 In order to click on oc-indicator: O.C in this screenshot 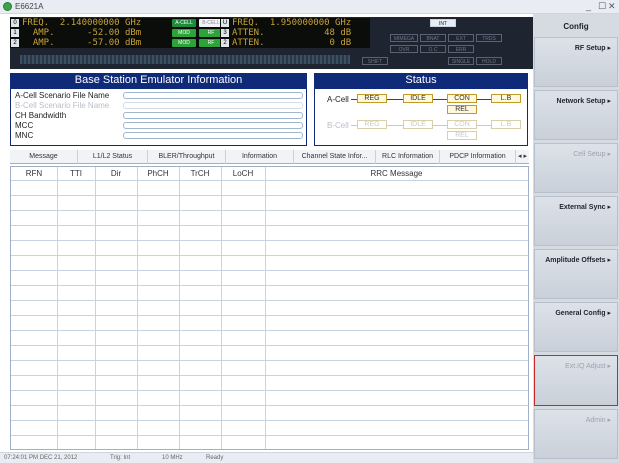, I will do `click(433, 49)`.